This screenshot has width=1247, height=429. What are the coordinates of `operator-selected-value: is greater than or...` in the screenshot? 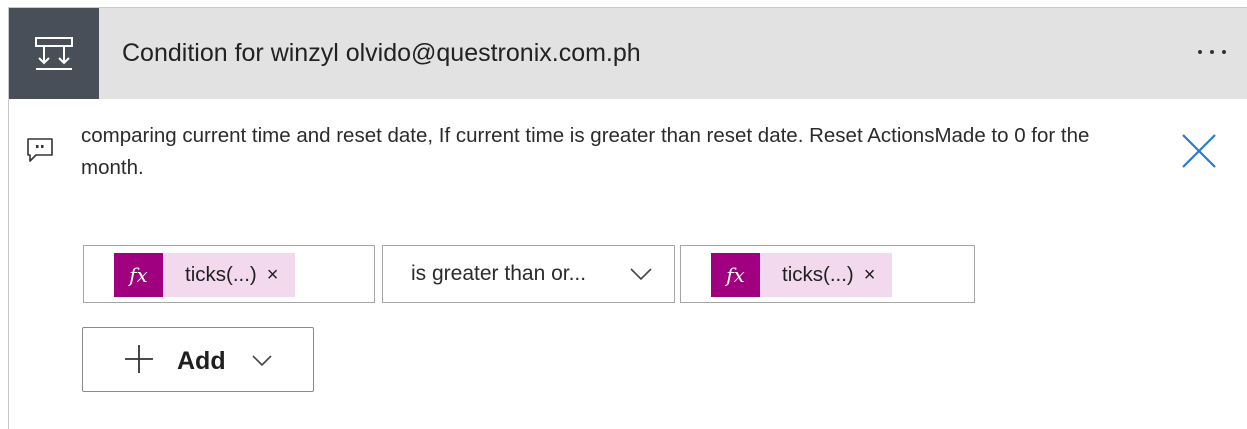 It's located at (499, 273).